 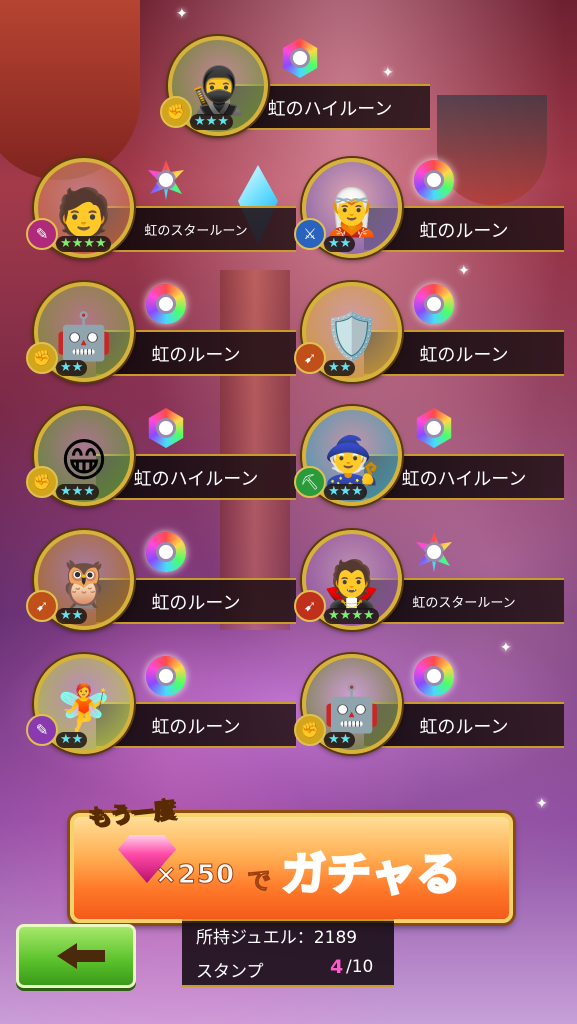 What do you see at coordinates (372, 875) in the screenshot?
I see `gacha-action-label: ガチャる` at bounding box center [372, 875].